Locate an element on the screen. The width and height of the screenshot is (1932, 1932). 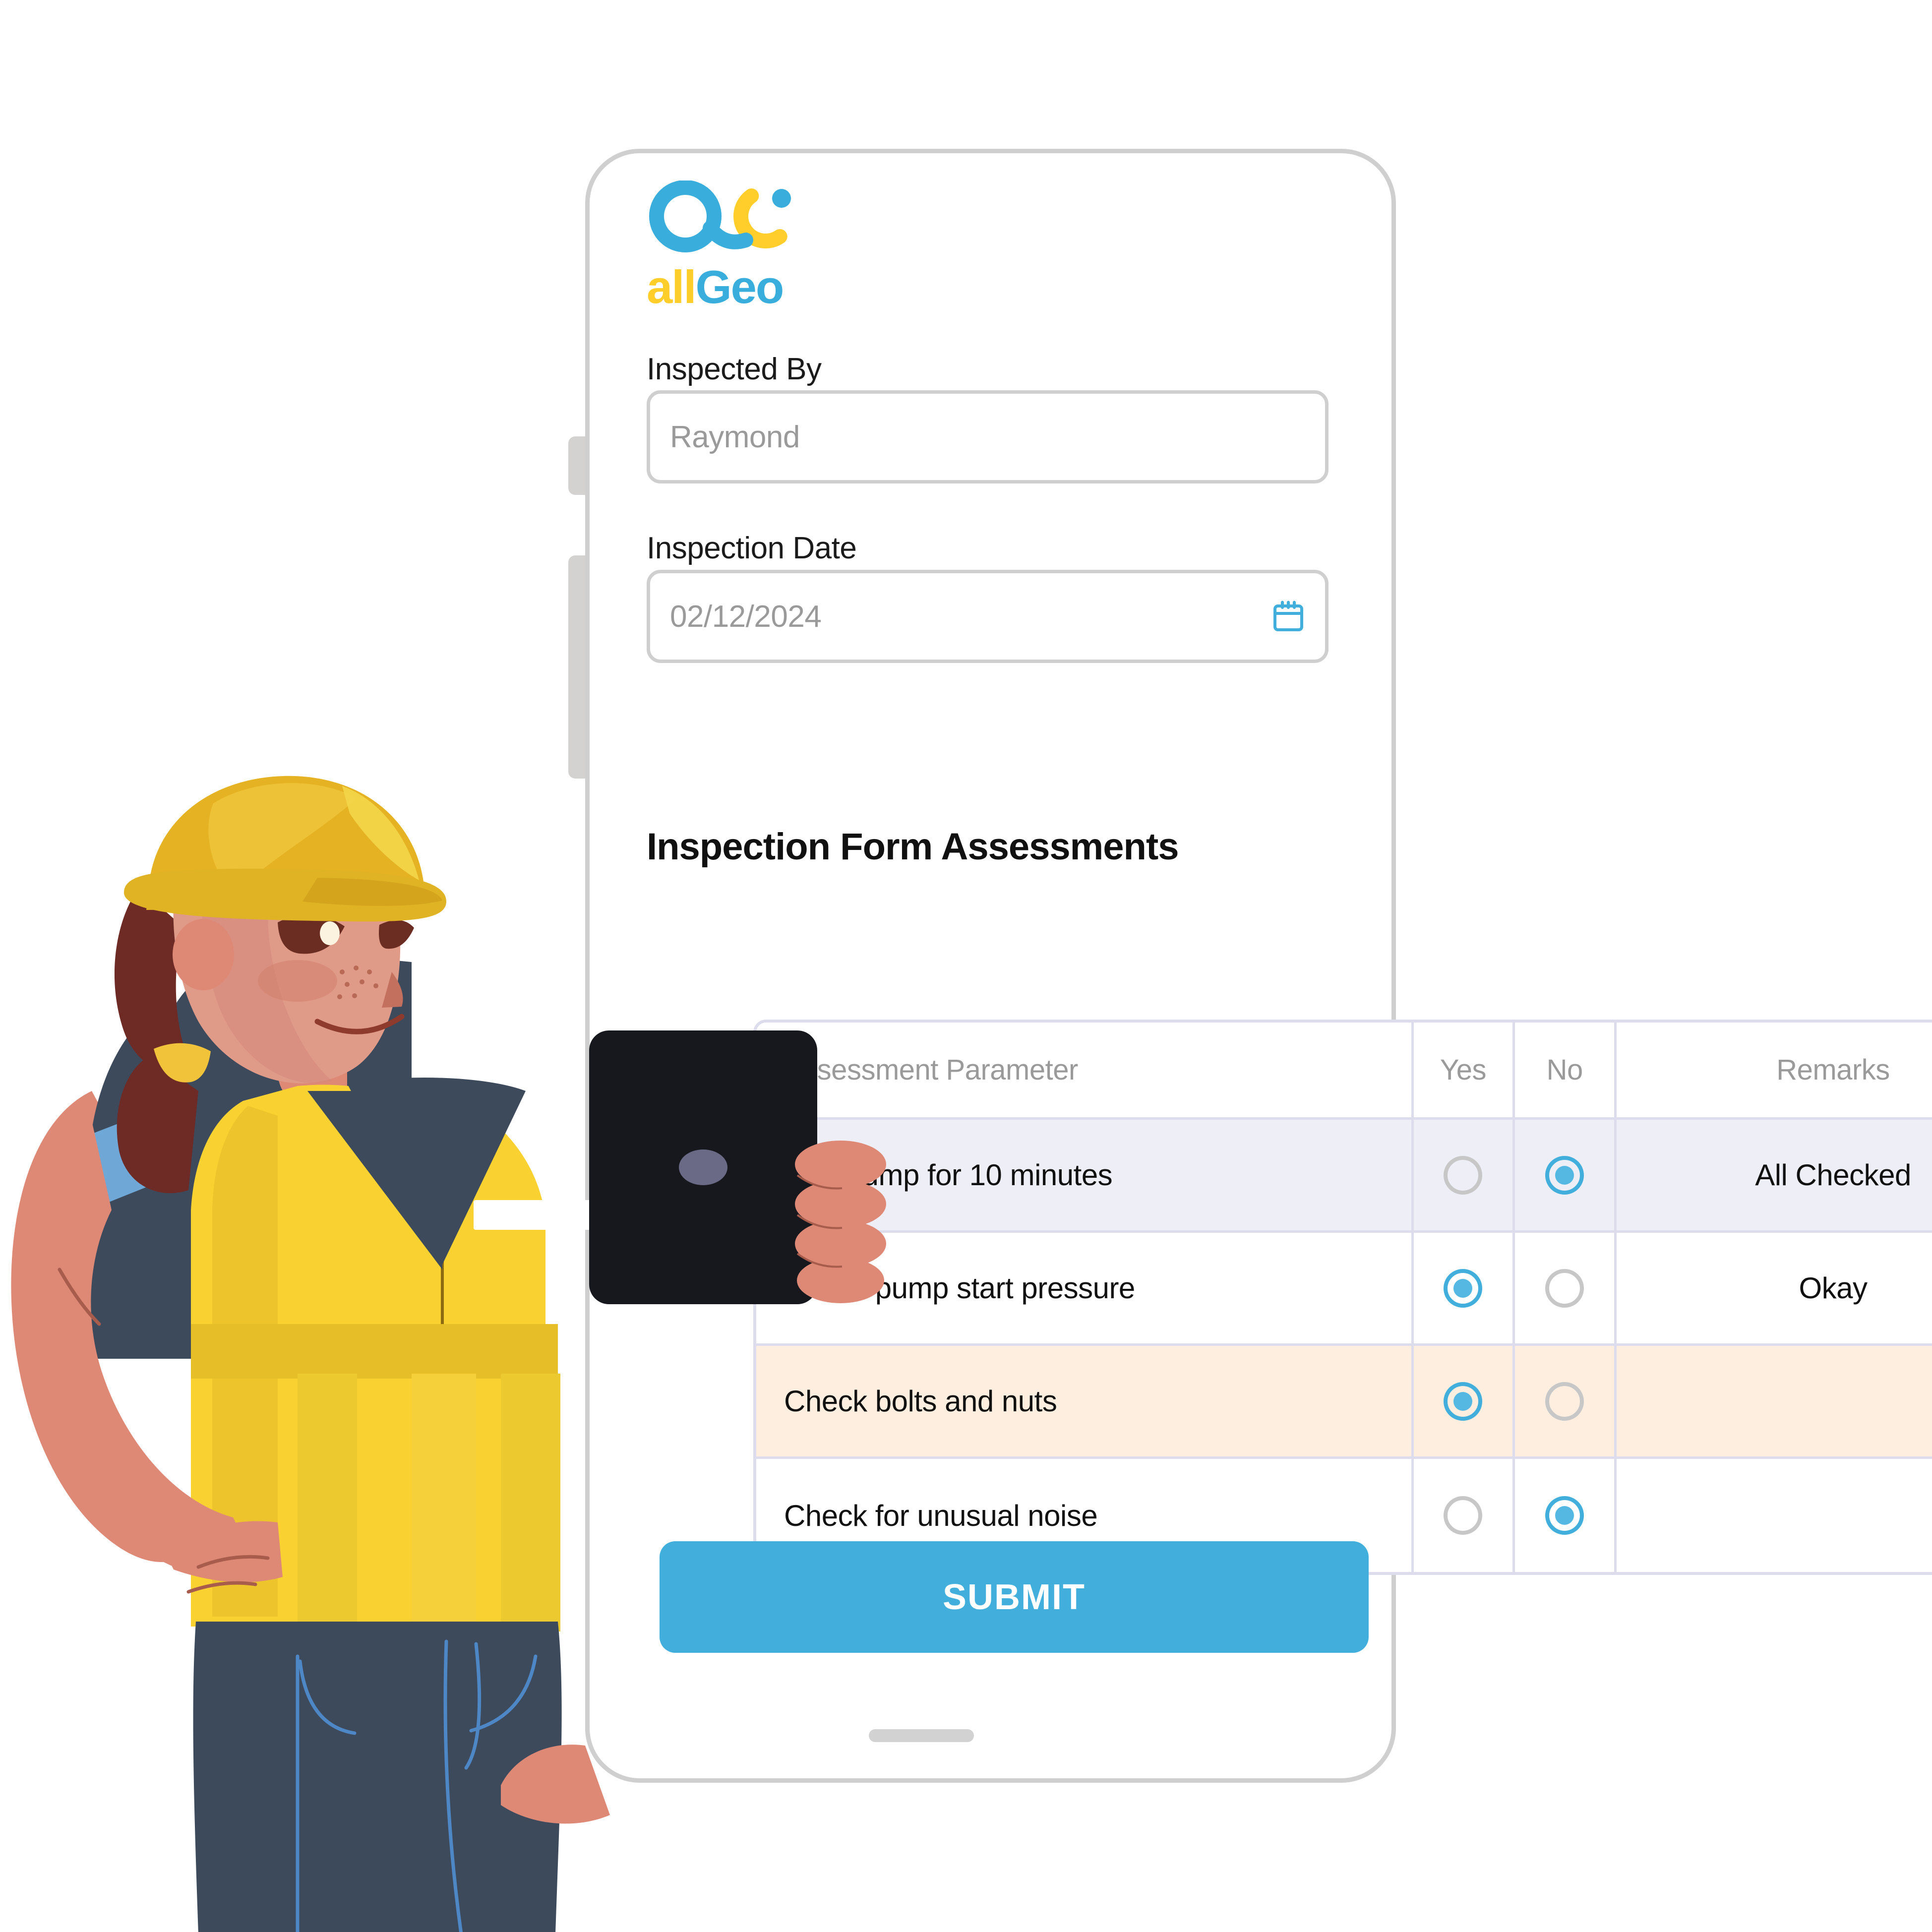
table-row: Check bolts and nuts is located at coordinates (1344, 1402).